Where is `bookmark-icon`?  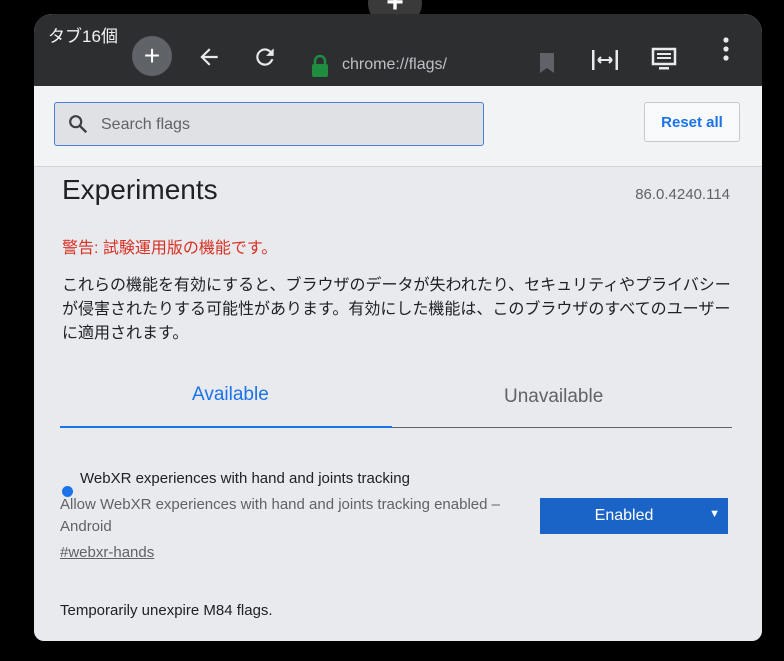 bookmark-icon is located at coordinates (547, 63).